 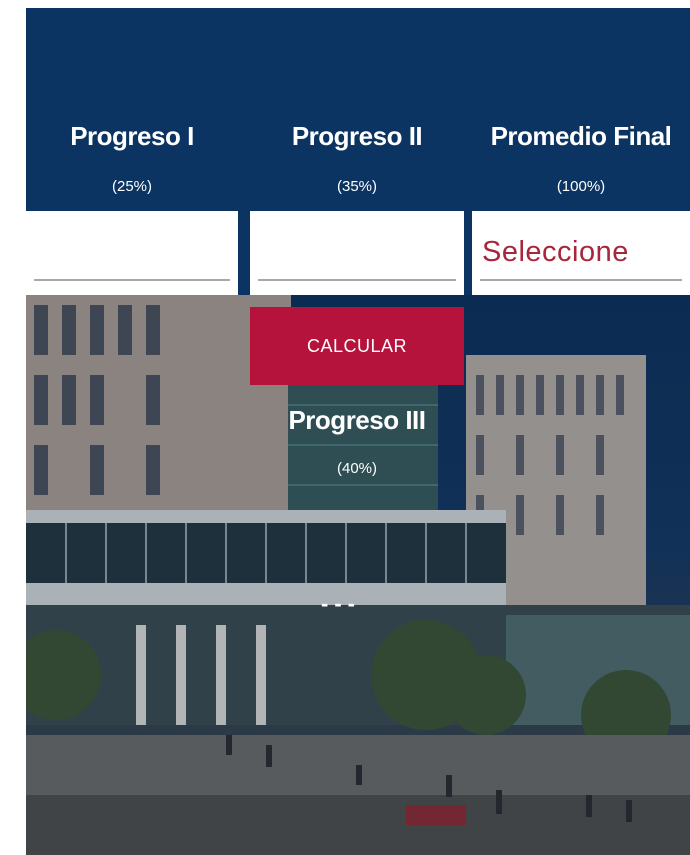 I want to click on progreso-2-title: Progreso II, so click(x=357, y=136).